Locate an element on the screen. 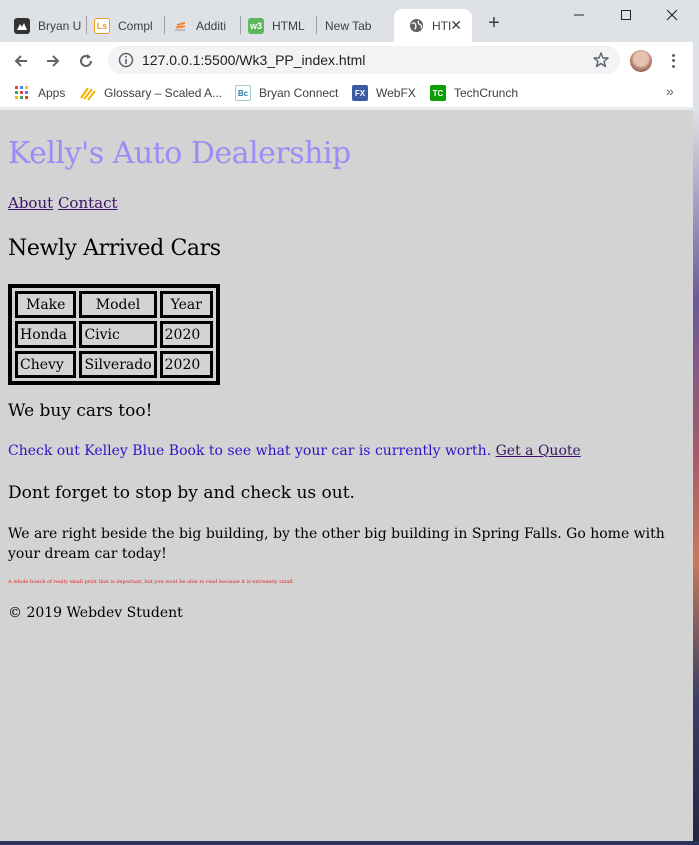 The height and width of the screenshot is (845, 699). about-link: About is located at coordinates (30, 203).